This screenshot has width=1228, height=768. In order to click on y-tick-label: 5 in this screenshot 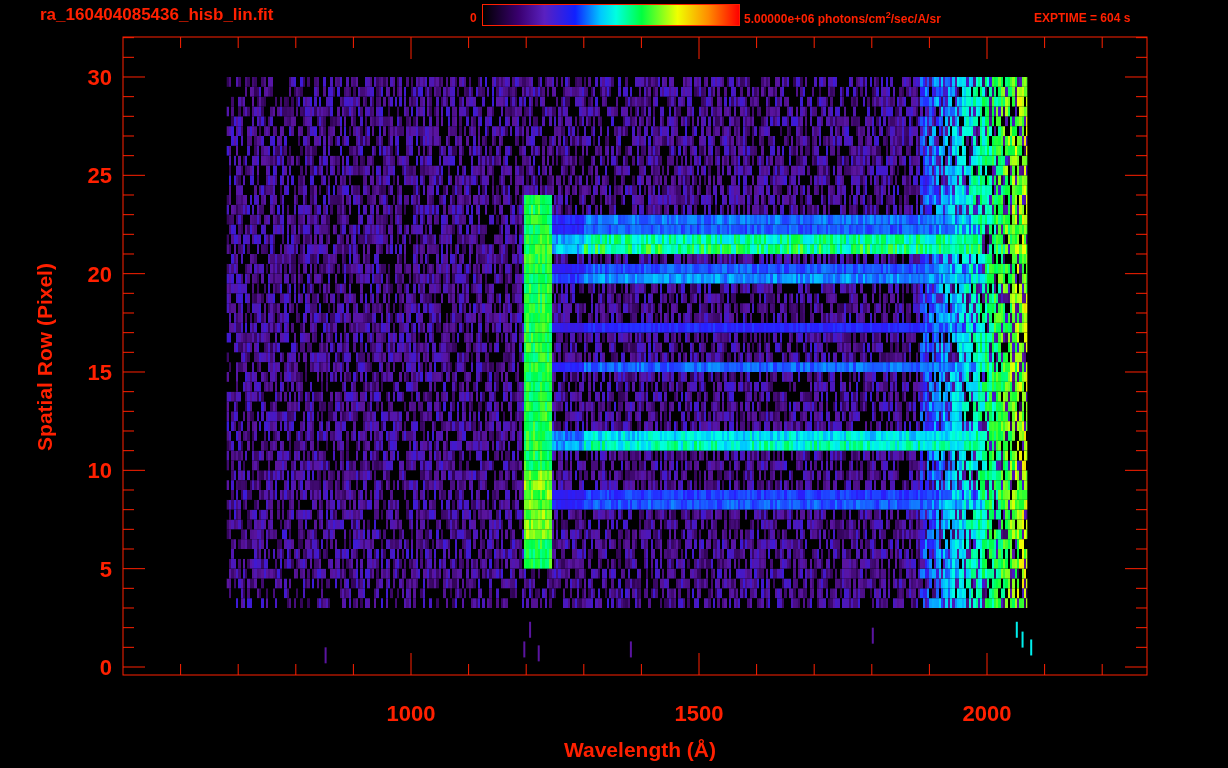, I will do `click(105, 569)`.